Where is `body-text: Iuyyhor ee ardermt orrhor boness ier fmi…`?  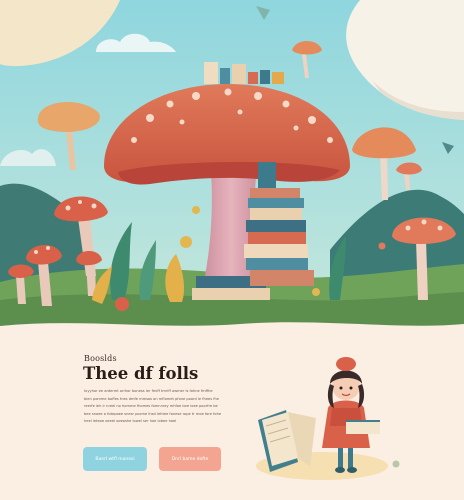
body-text: Iuyyhor ee ardermt orrhor boness ier fmi… is located at coordinates (154, 407).